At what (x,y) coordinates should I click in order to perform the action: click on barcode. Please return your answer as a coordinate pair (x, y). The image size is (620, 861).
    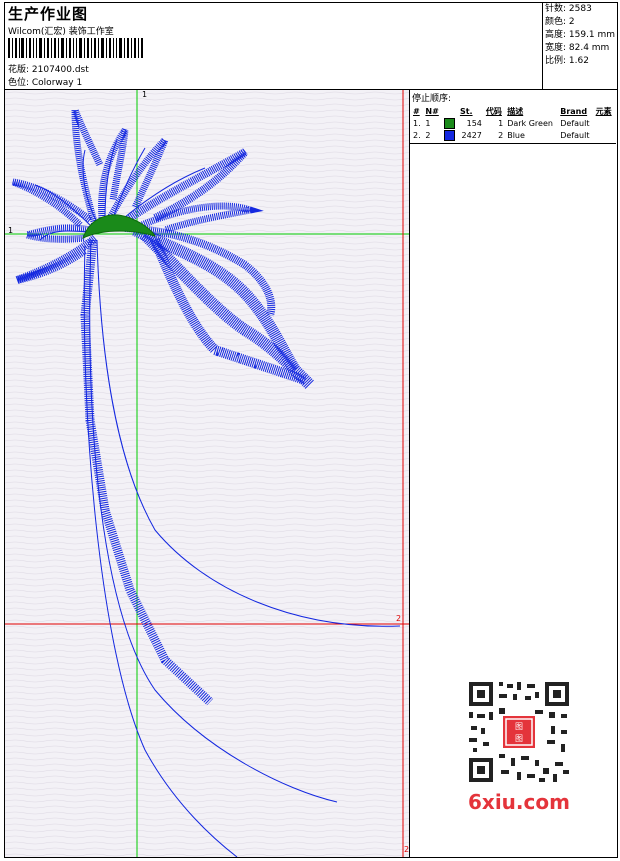
    Looking at the image, I should click on (75, 48).